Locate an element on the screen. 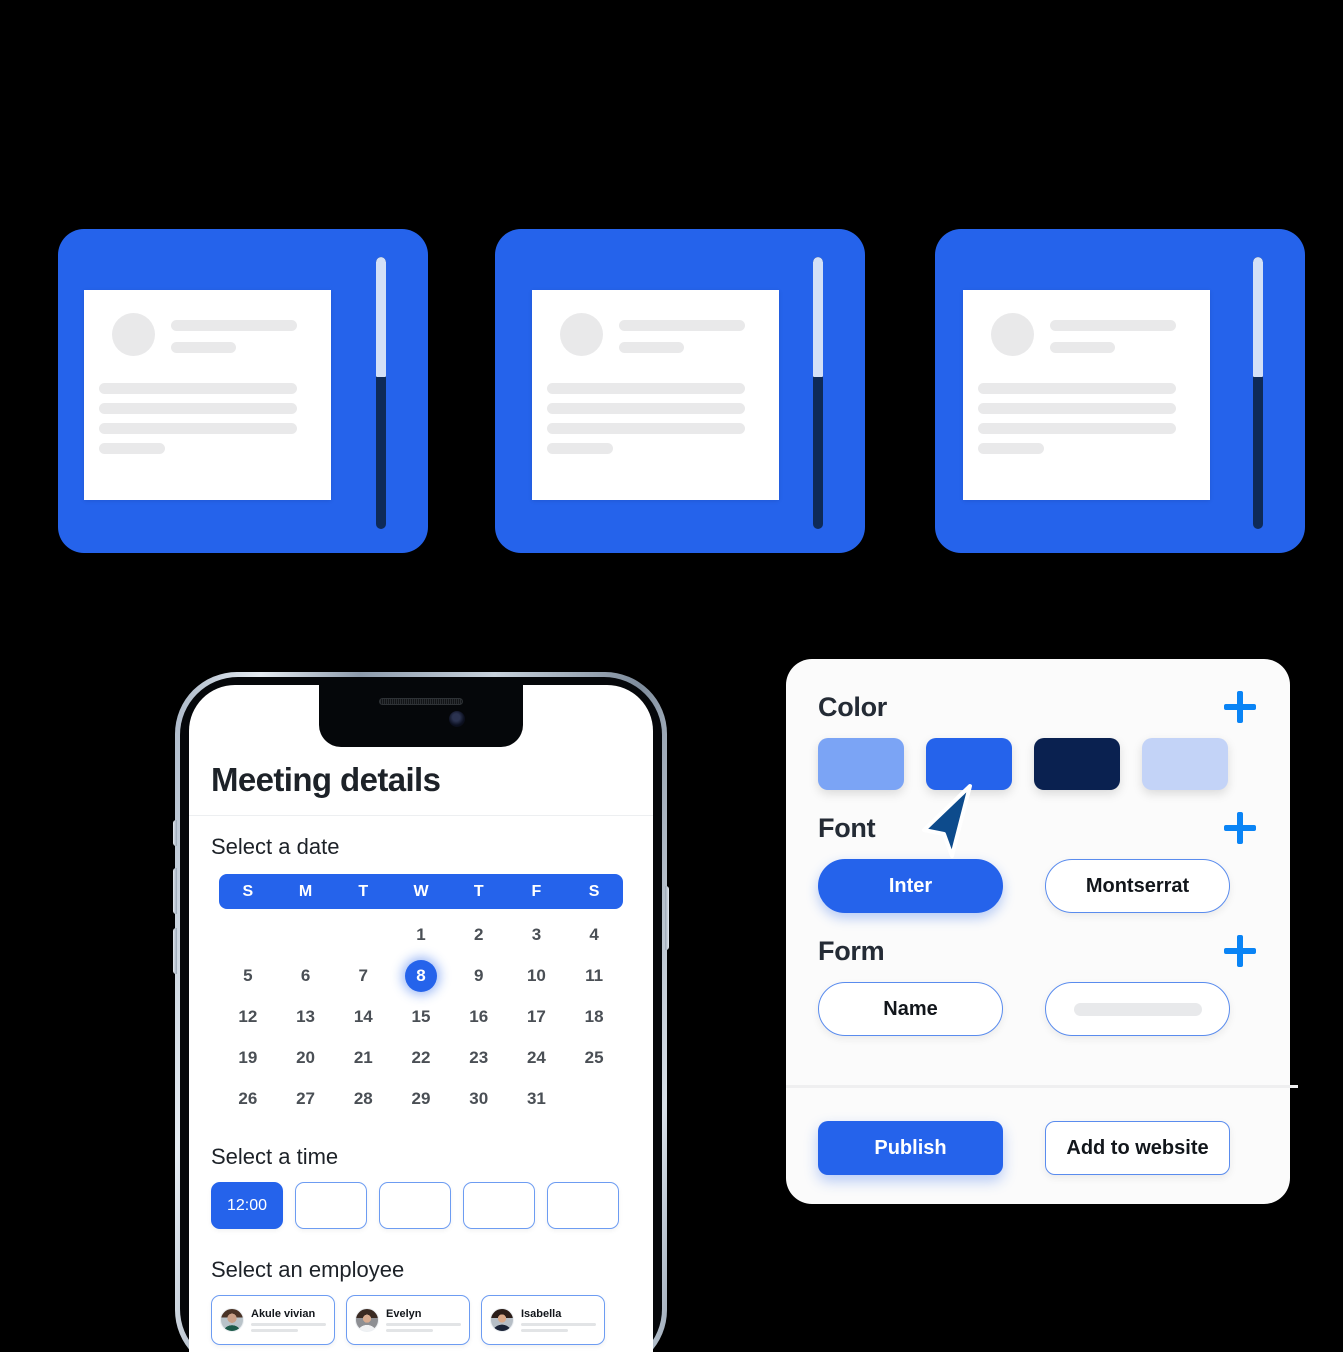  calendar-day: 2 is located at coordinates (479, 934).